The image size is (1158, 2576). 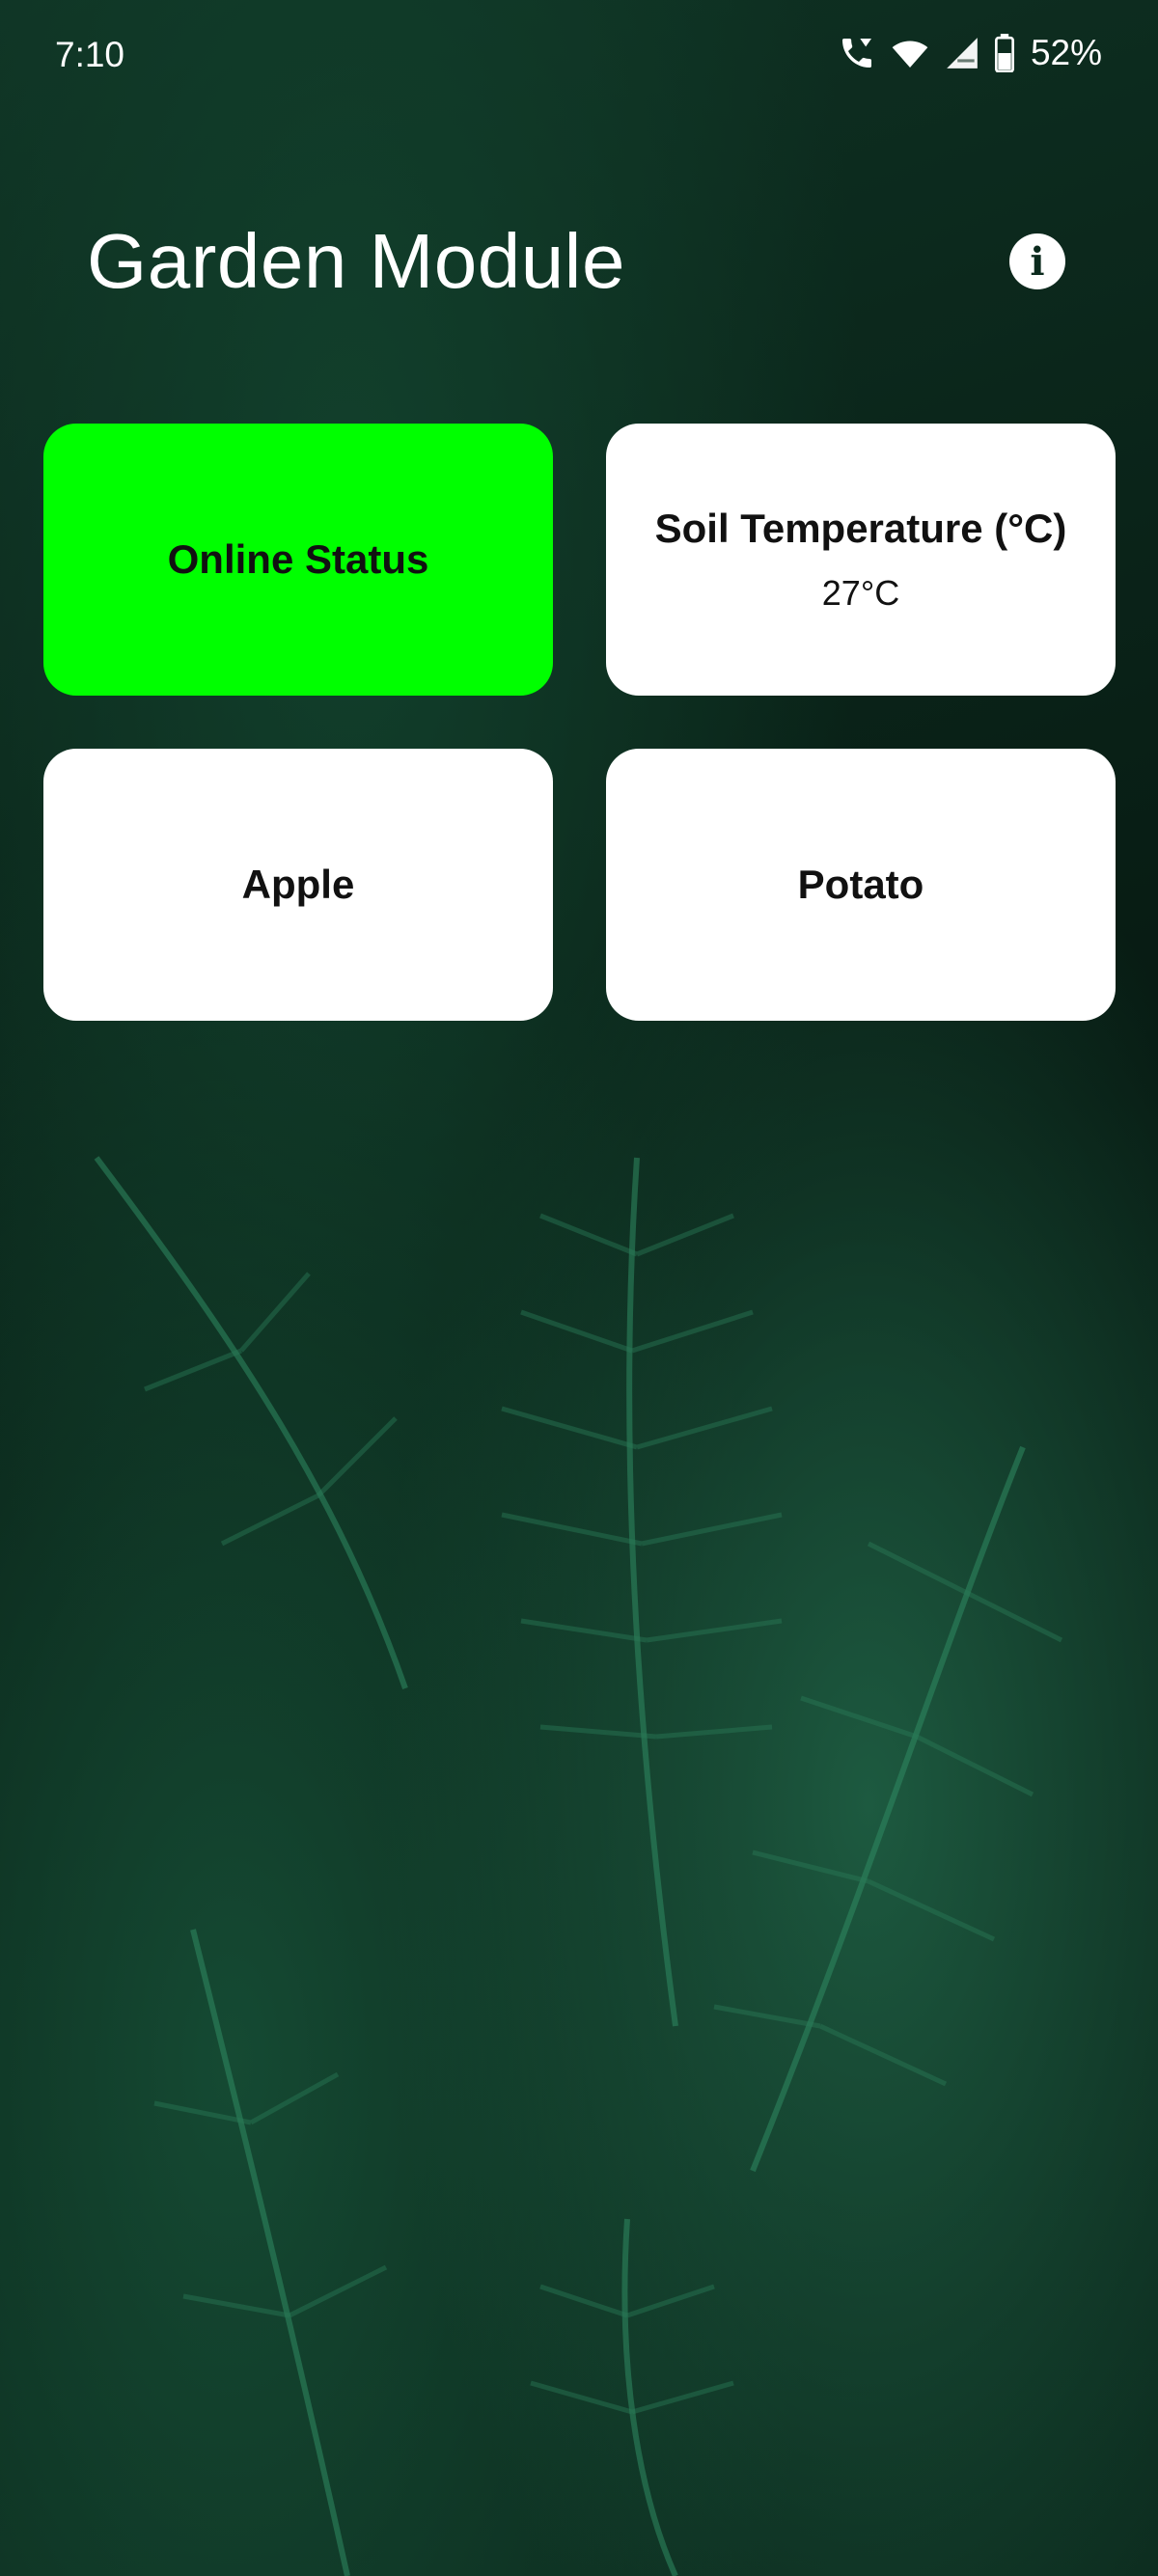 I want to click on info-icon: i, so click(x=1037, y=261).